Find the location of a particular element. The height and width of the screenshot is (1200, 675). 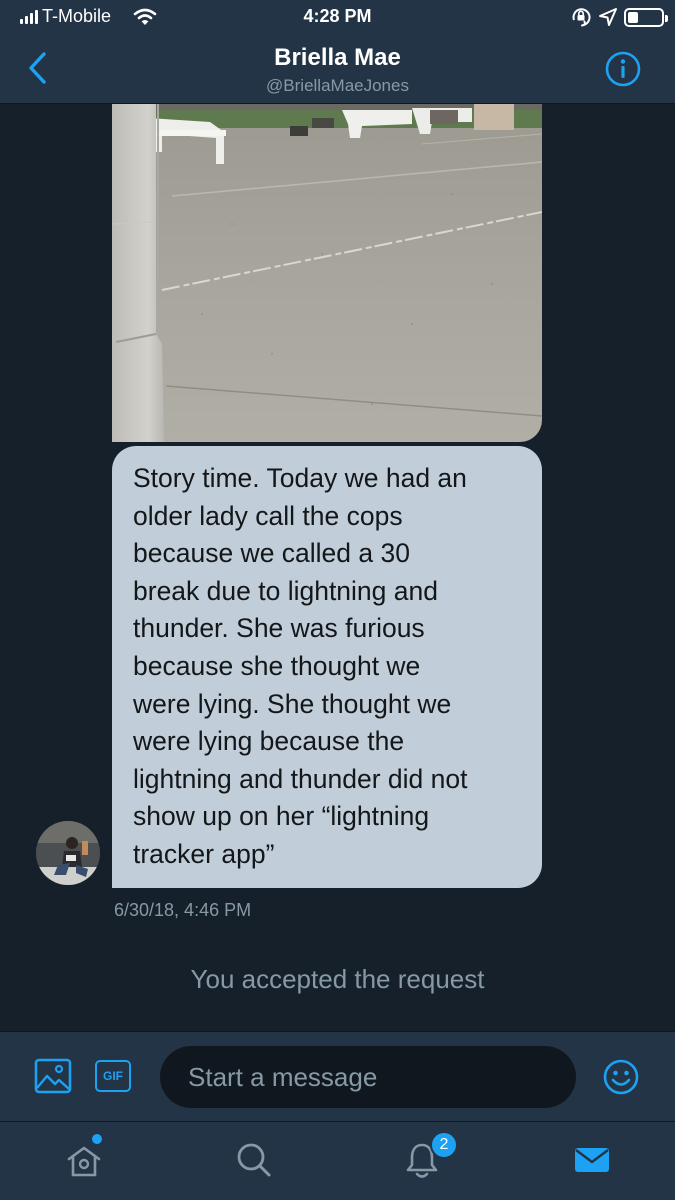

contact-name: Briella Mae is located at coordinates (337, 57).